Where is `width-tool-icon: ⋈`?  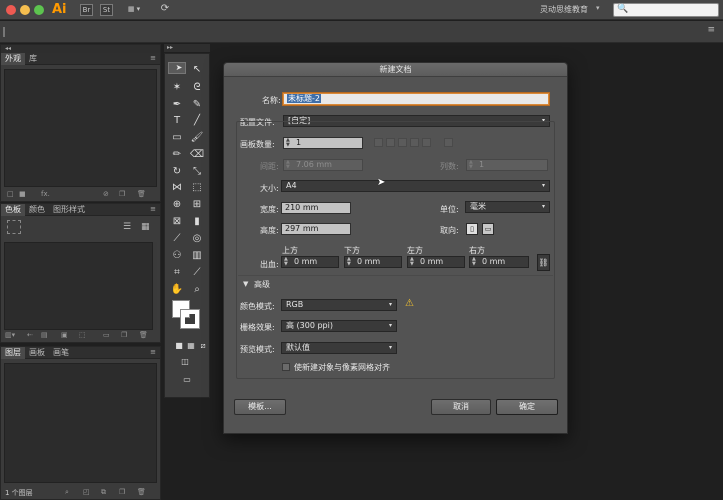
width-tool-icon: ⋈ is located at coordinates (177, 188).